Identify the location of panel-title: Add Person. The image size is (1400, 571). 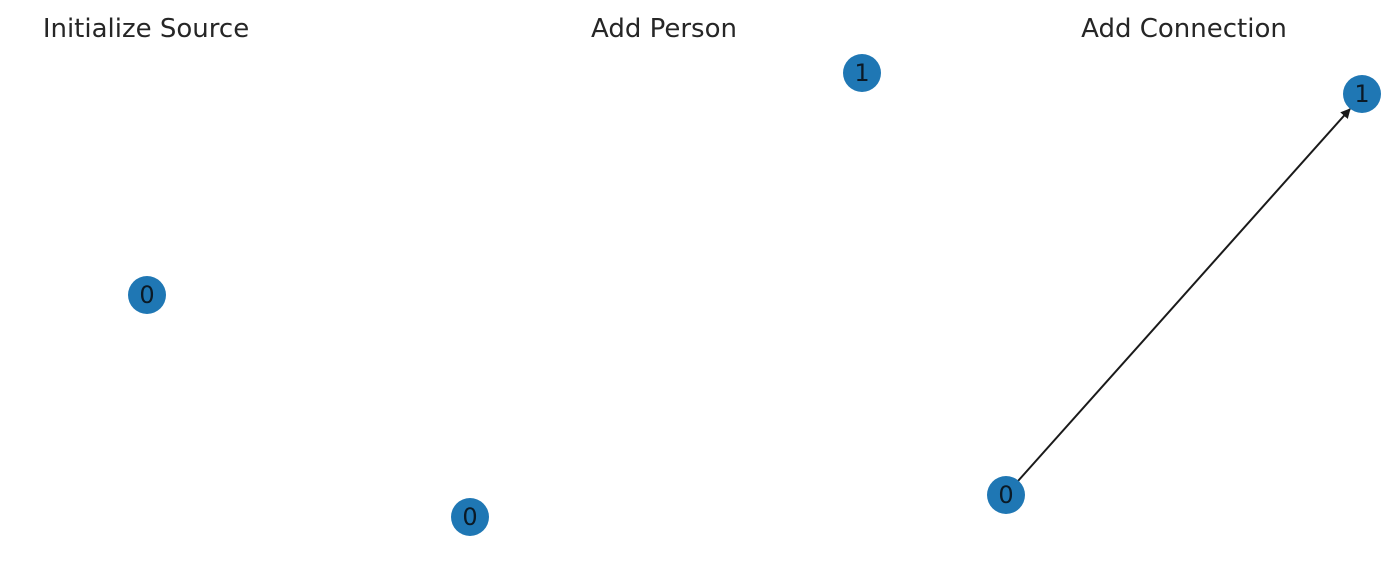
(664, 29).